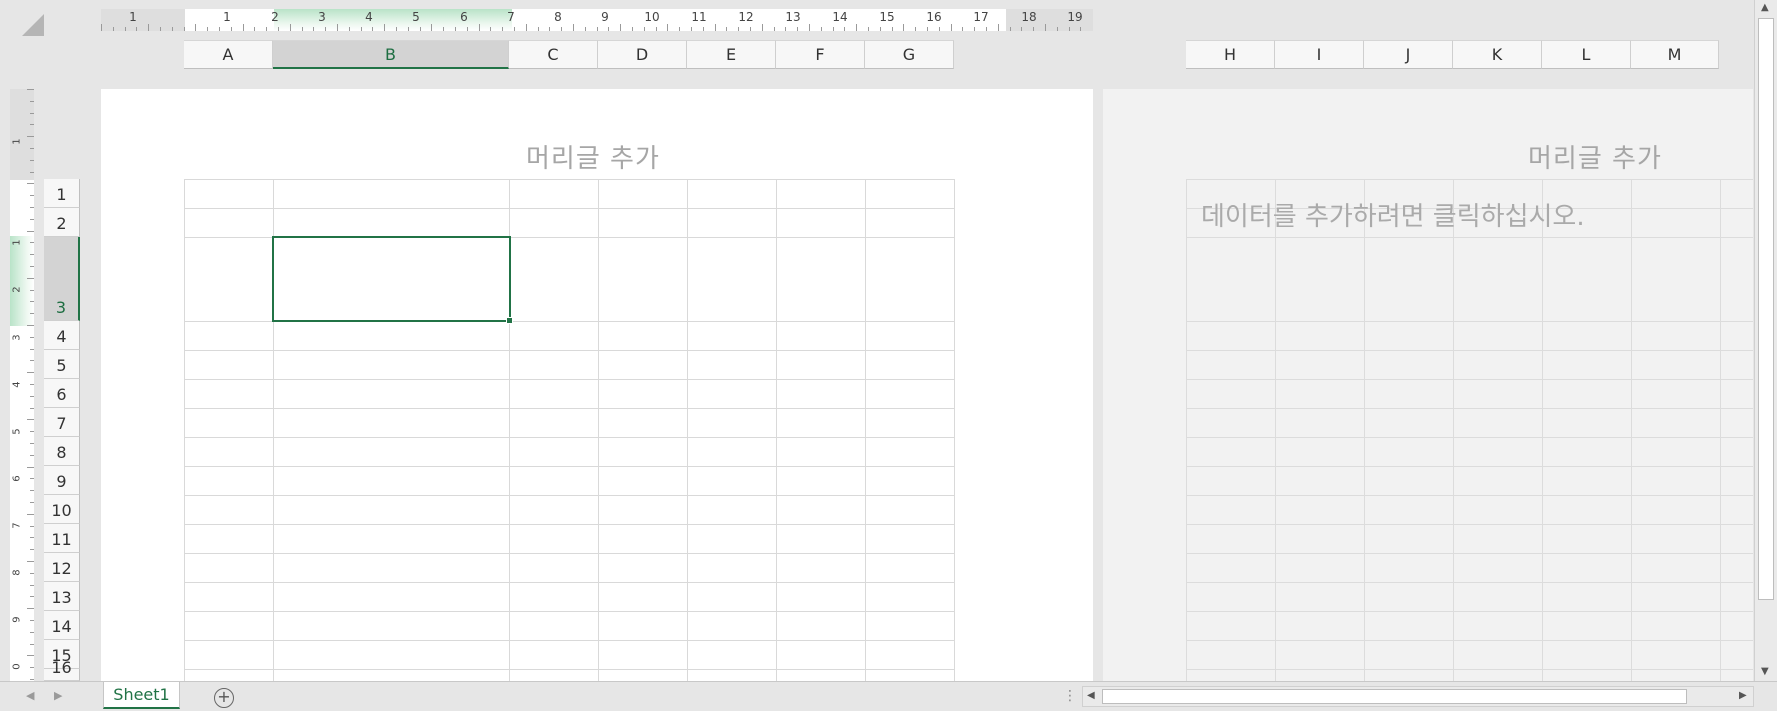  What do you see at coordinates (62, 279) in the screenshot?
I see `row-header-3: 3` at bounding box center [62, 279].